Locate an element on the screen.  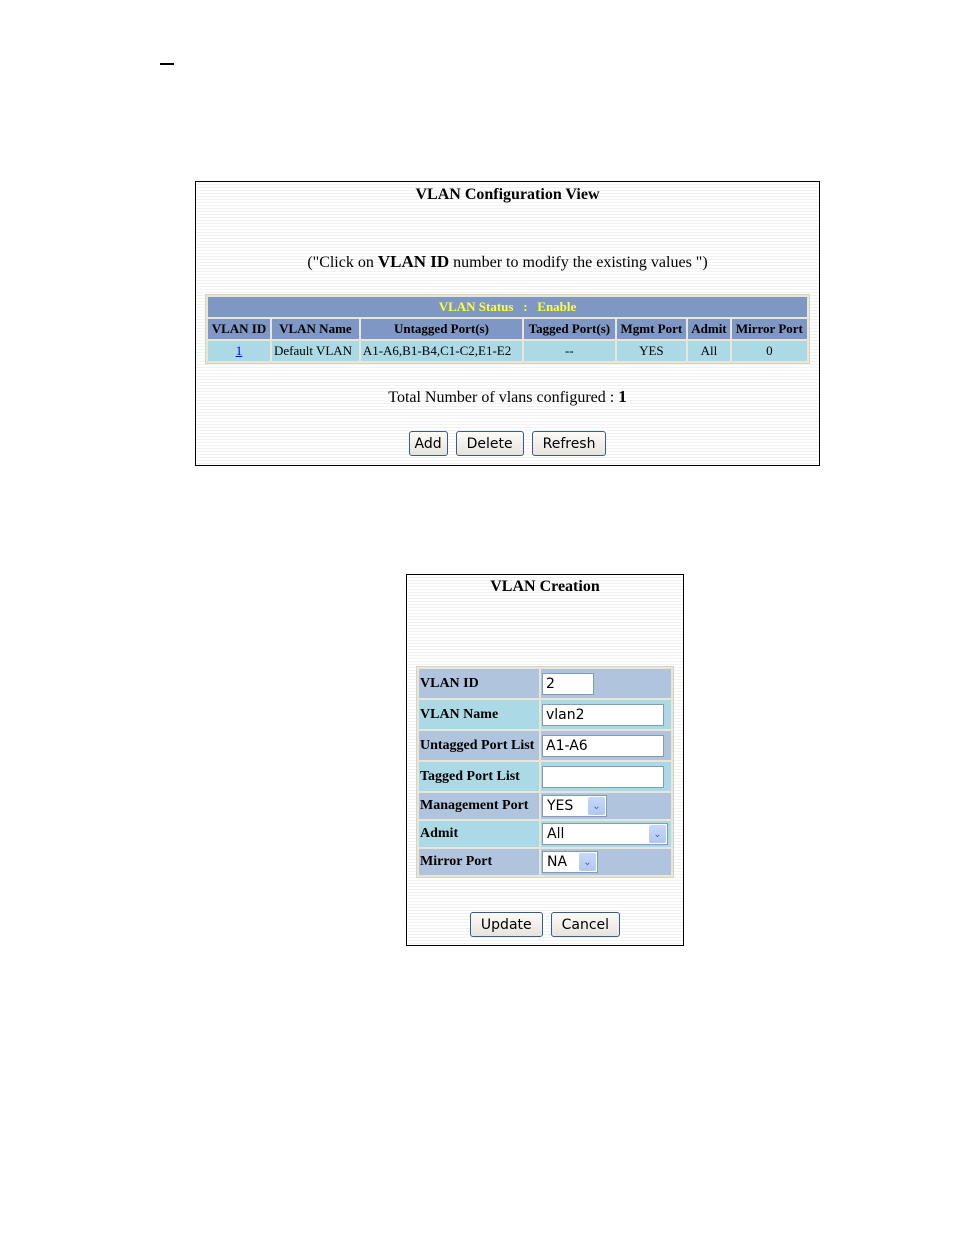
form-row-vlan-name: VLAN Name is located at coordinates (545, 714).